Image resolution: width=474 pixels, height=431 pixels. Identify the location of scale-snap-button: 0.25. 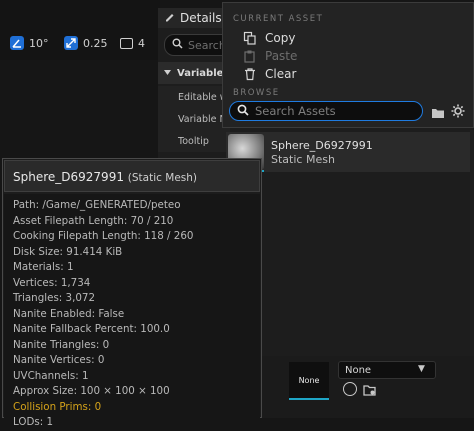
(86, 43).